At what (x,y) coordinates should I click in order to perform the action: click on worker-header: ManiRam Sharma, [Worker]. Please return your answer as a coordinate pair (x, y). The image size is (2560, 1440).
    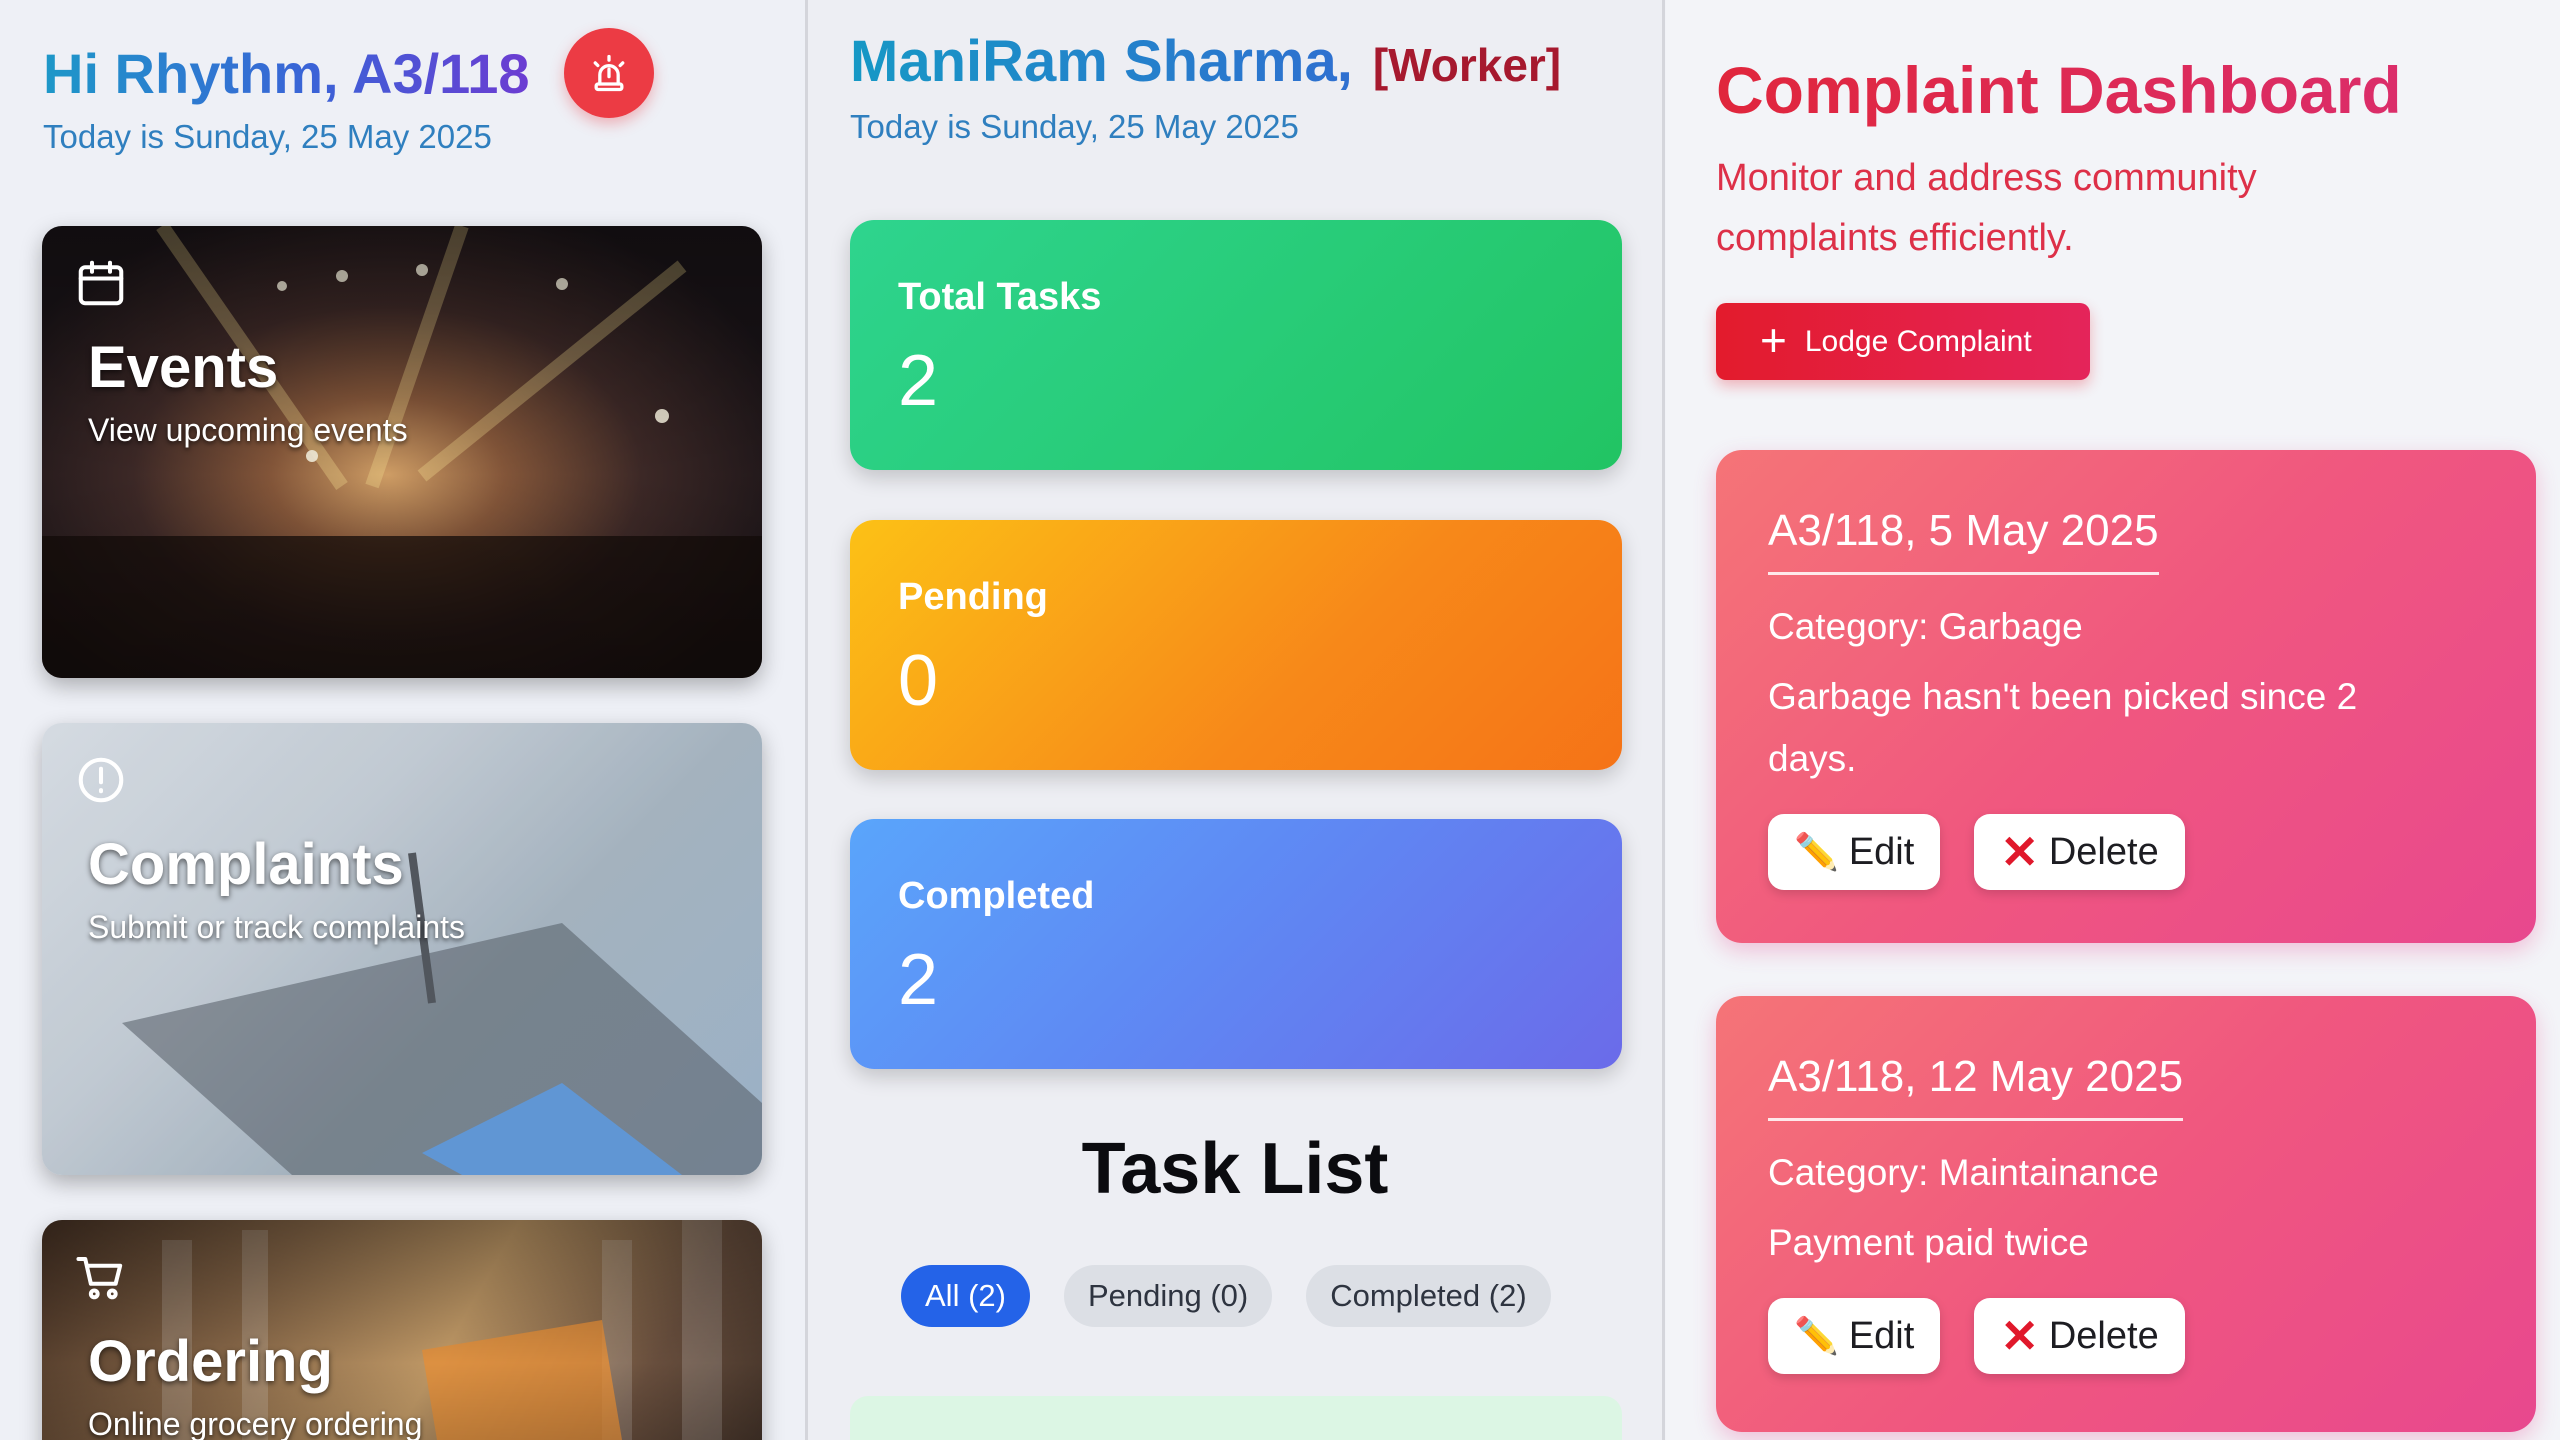
    Looking at the image, I should click on (1205, 61).